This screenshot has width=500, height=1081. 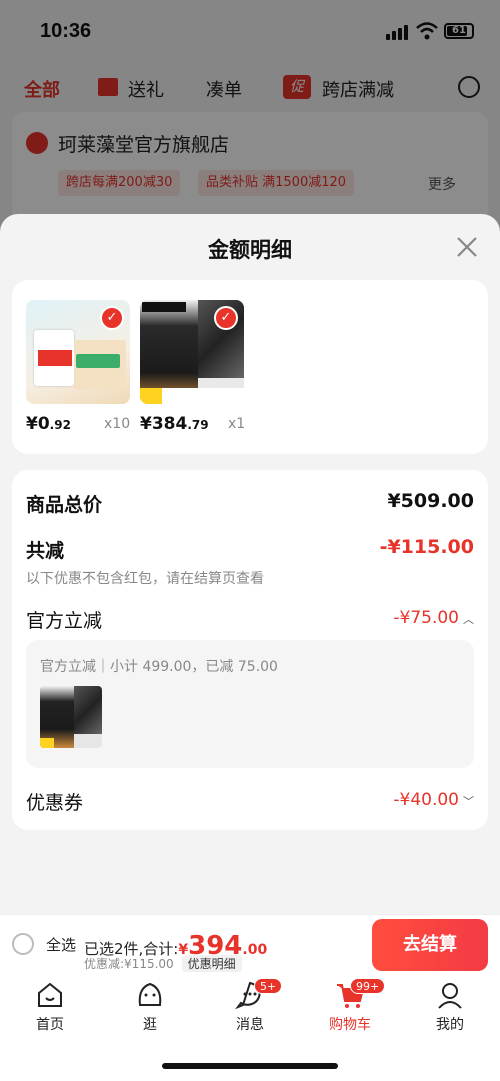 What do you see at coordinates (250, 944) in the screenshot?
I see `checkout-bar: 全选 已选2件,合计:¥394.00 优惠减:¥115.00 优惠明细 去结算` at bounding box center [250, 944].